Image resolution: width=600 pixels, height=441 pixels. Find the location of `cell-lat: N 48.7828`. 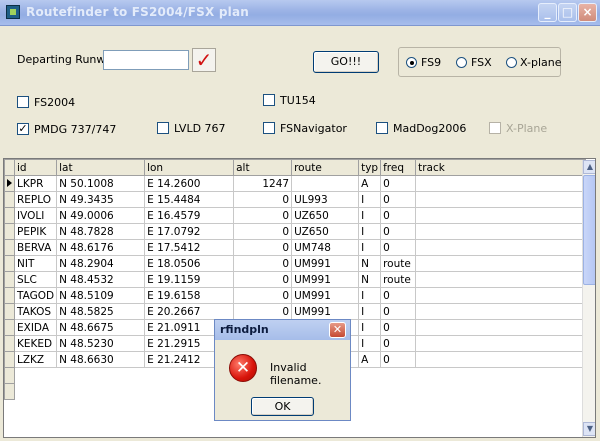

cell-lat: N 48.7828 is located at coordinates (101, 231).